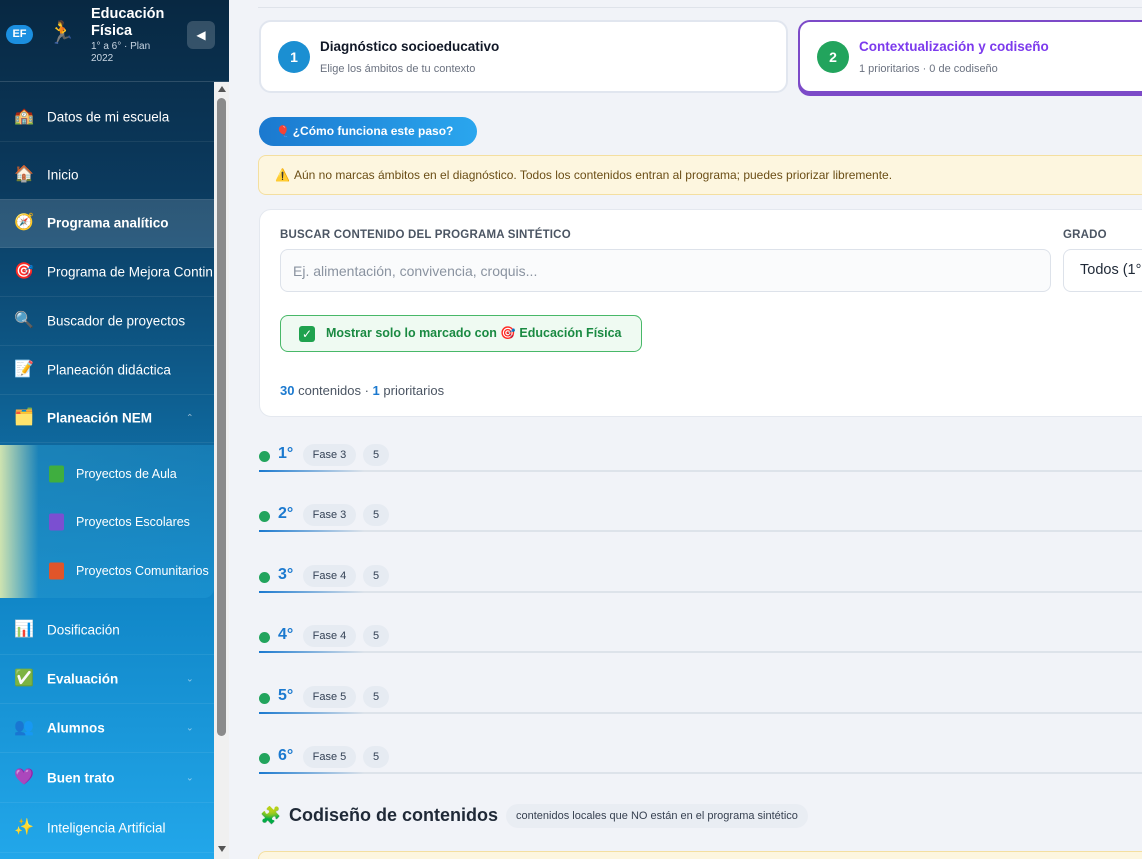 This screenshot has height=859, width=1142. What do you see at coordinates (107, 828) in the screenshot?
I see `sidebar-item-inteligencia-artificial: ✨ Inteligencia Artificial` at bounding box center [107, 828].